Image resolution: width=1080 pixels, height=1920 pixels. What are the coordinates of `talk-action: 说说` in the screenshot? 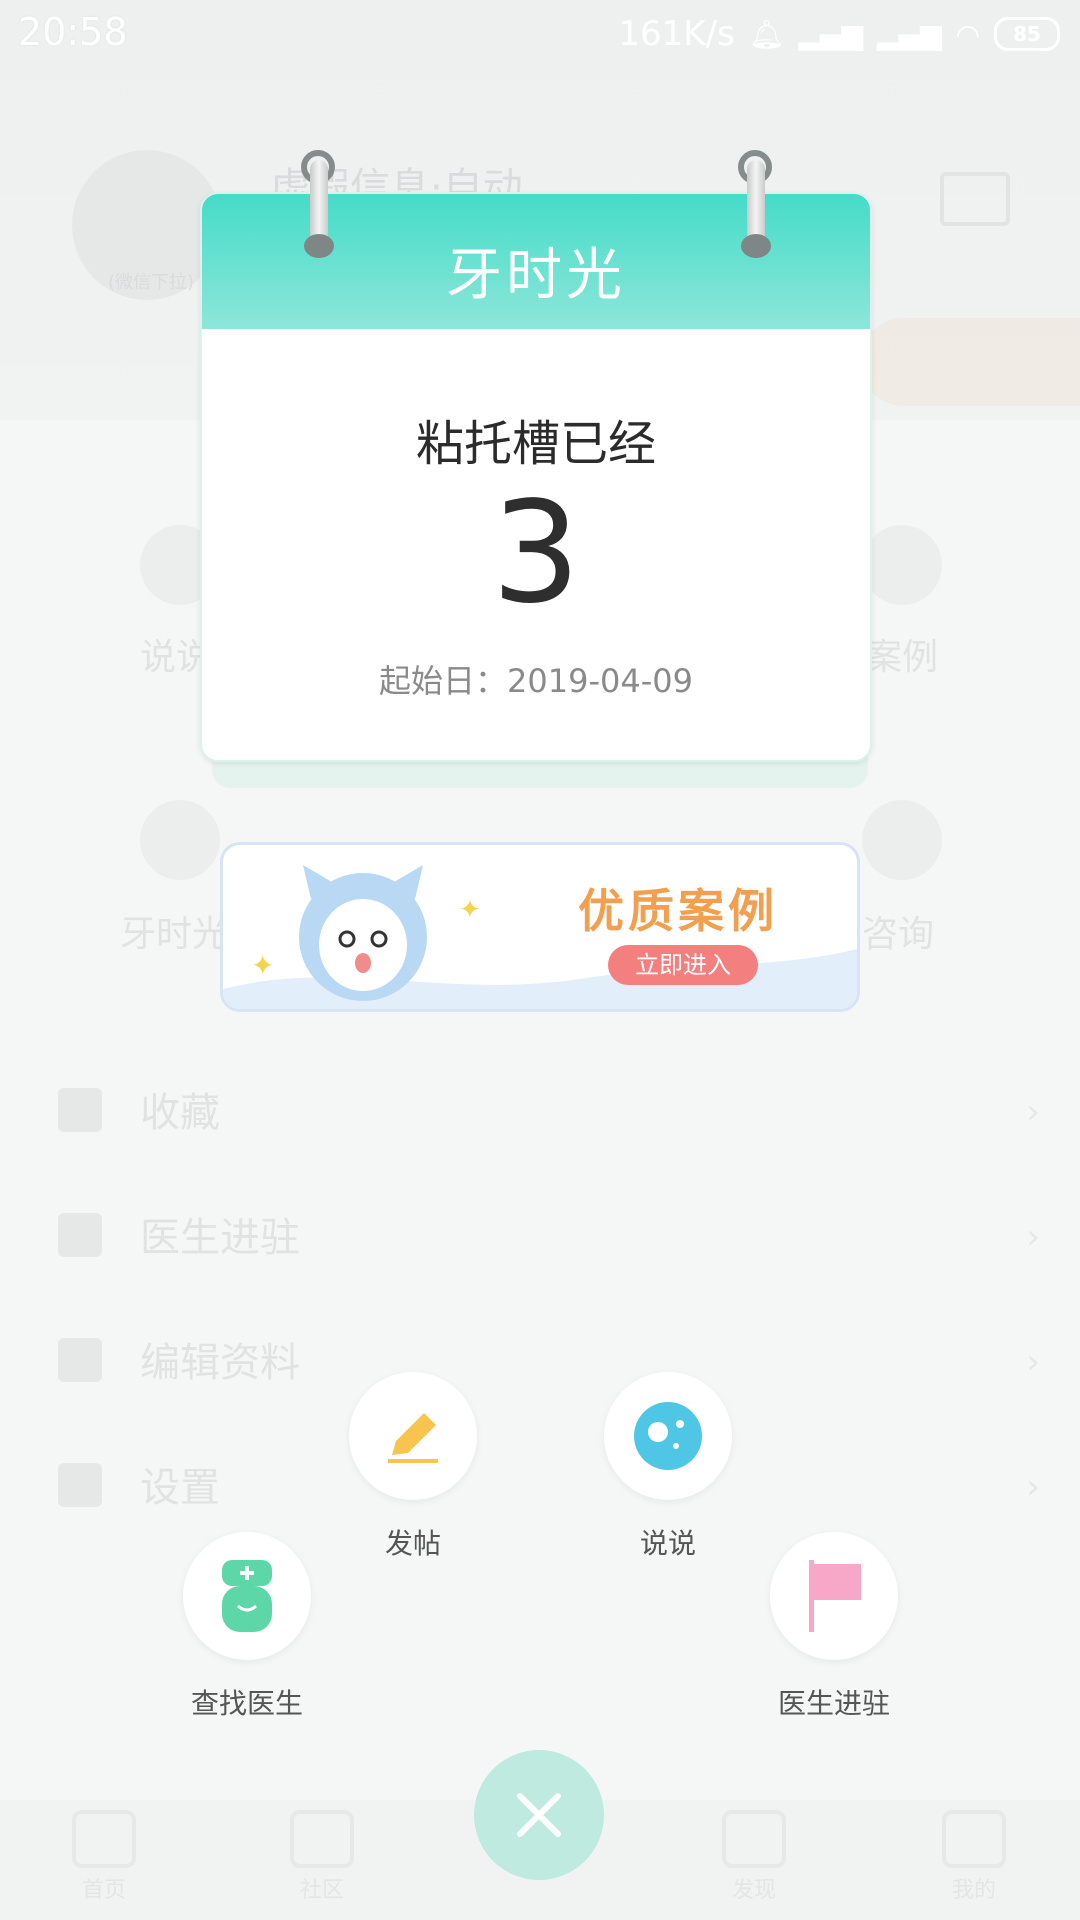 It's located at (668, 1467).